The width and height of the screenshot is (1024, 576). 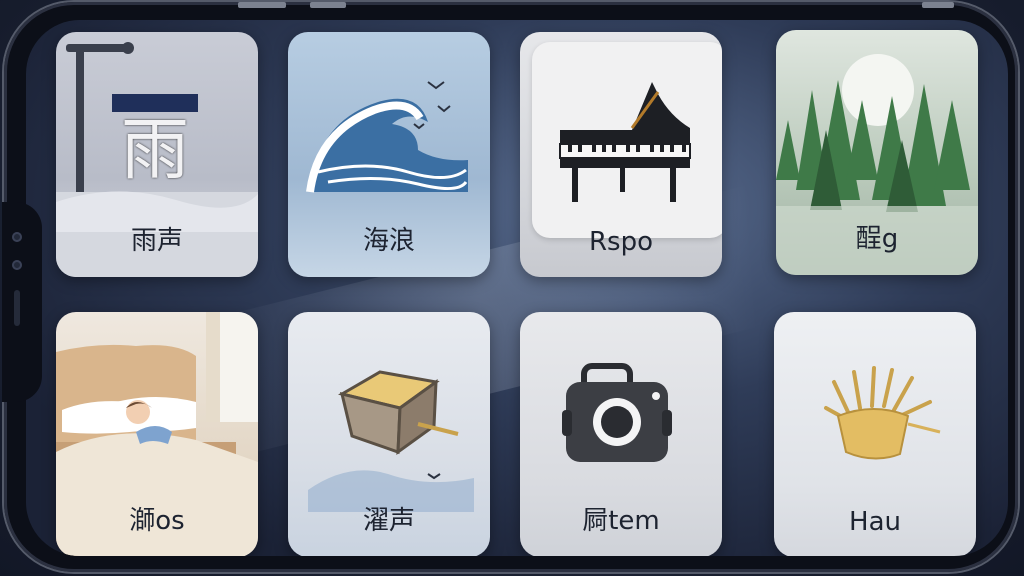 I want to click on front-camera-icon, so click(x=17, y=237).